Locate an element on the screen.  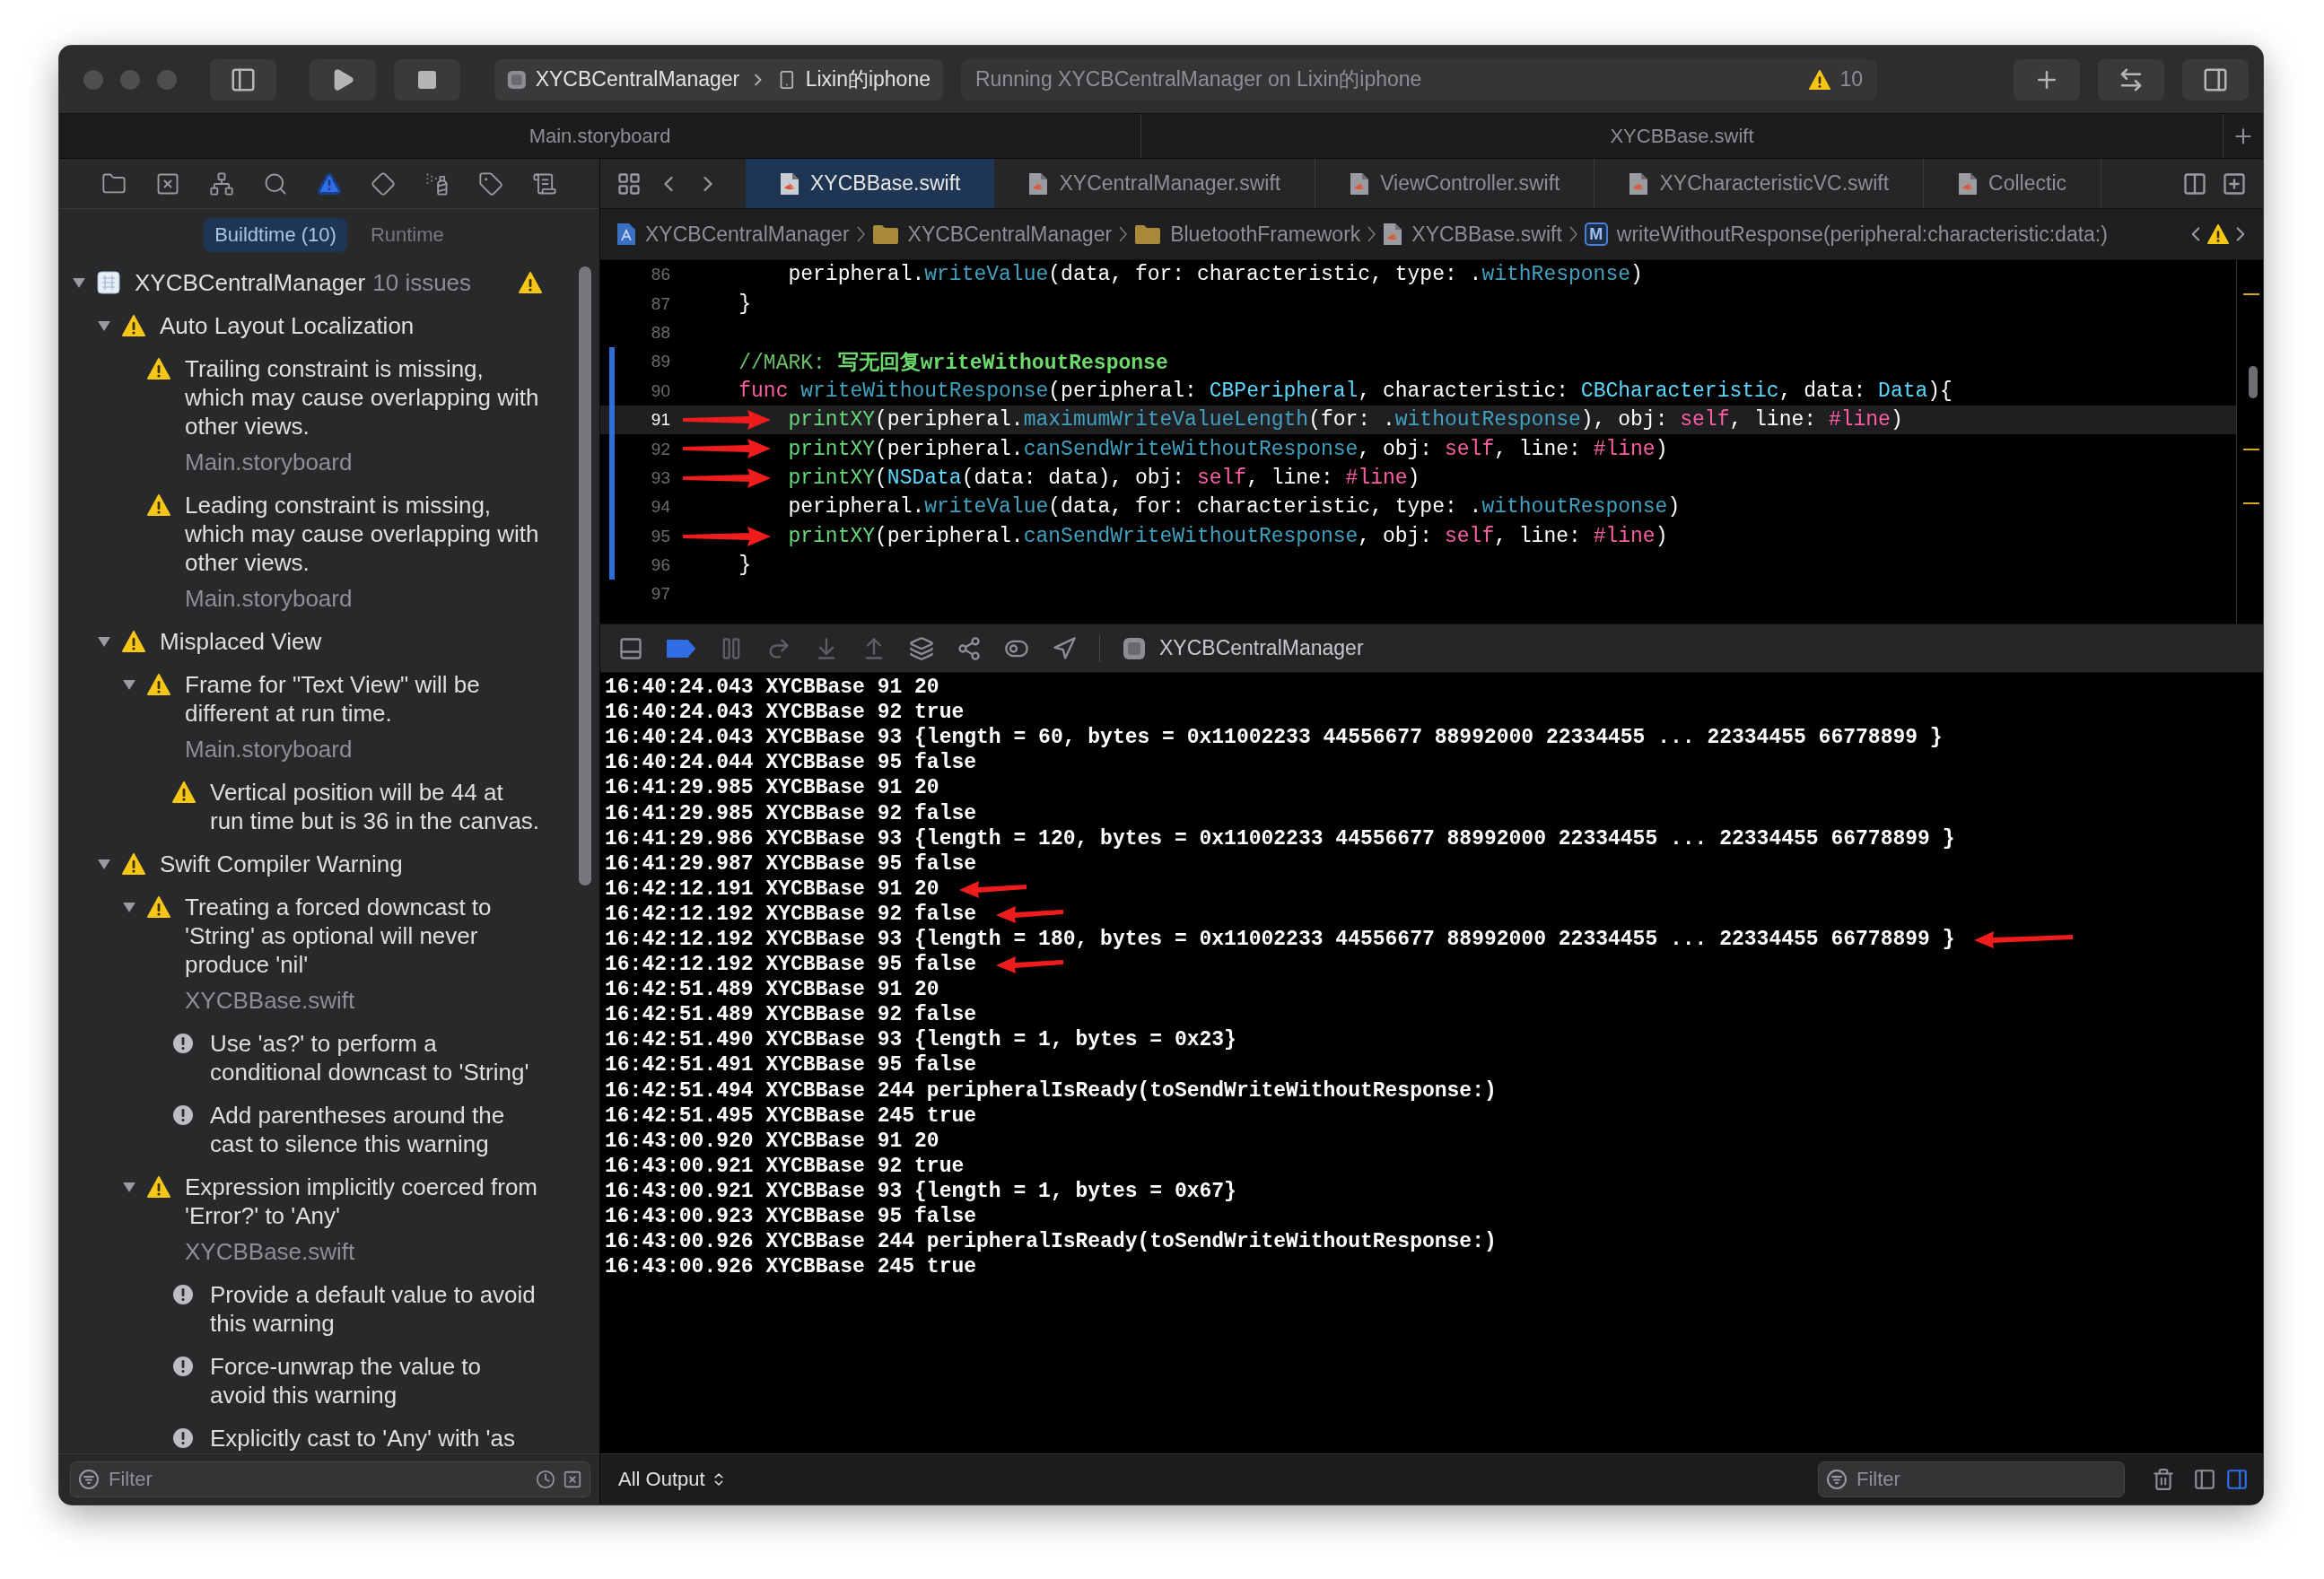
fixit-text: Add parentheses around the cast to silence this warning is located at coordinates (376, 1130).